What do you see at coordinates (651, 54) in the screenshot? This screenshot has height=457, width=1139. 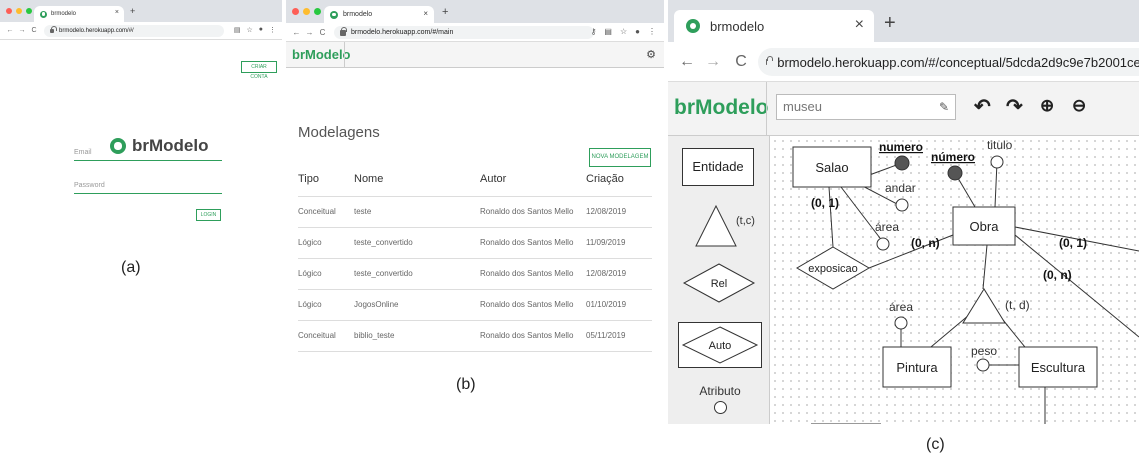 I see `settings-gear-icon: ⚙` at bounding box center [651, 54].